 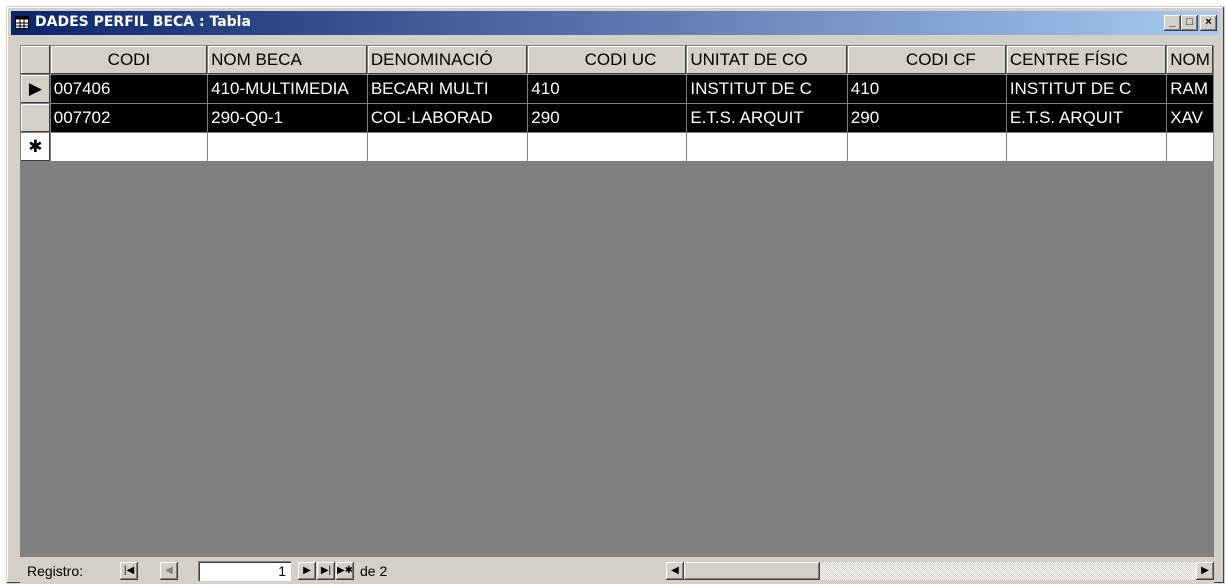 I want to click on record-label: Registro:, so click(x=55, y=571).